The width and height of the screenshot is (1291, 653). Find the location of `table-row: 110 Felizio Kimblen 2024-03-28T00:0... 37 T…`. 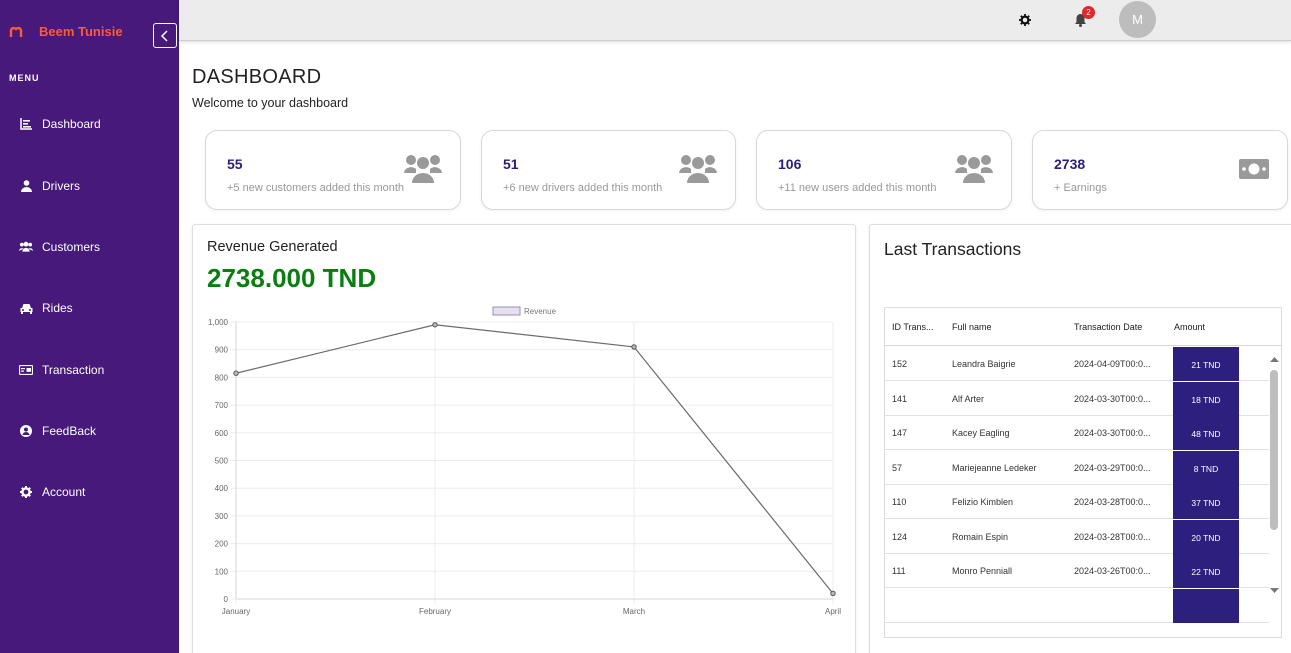

table-row: 110 Felizio Kimblen 2024-03-28T00:0... 37 T… is located at coordinates (1077, 501).